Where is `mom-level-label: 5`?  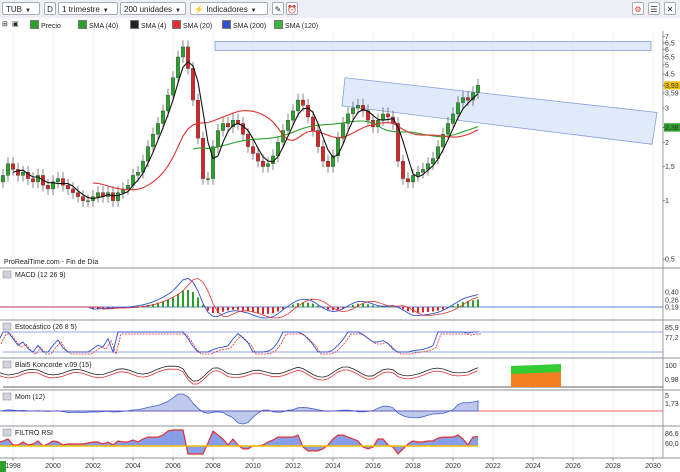 mom-level-label: 5 is located at coordinates (667, 396).